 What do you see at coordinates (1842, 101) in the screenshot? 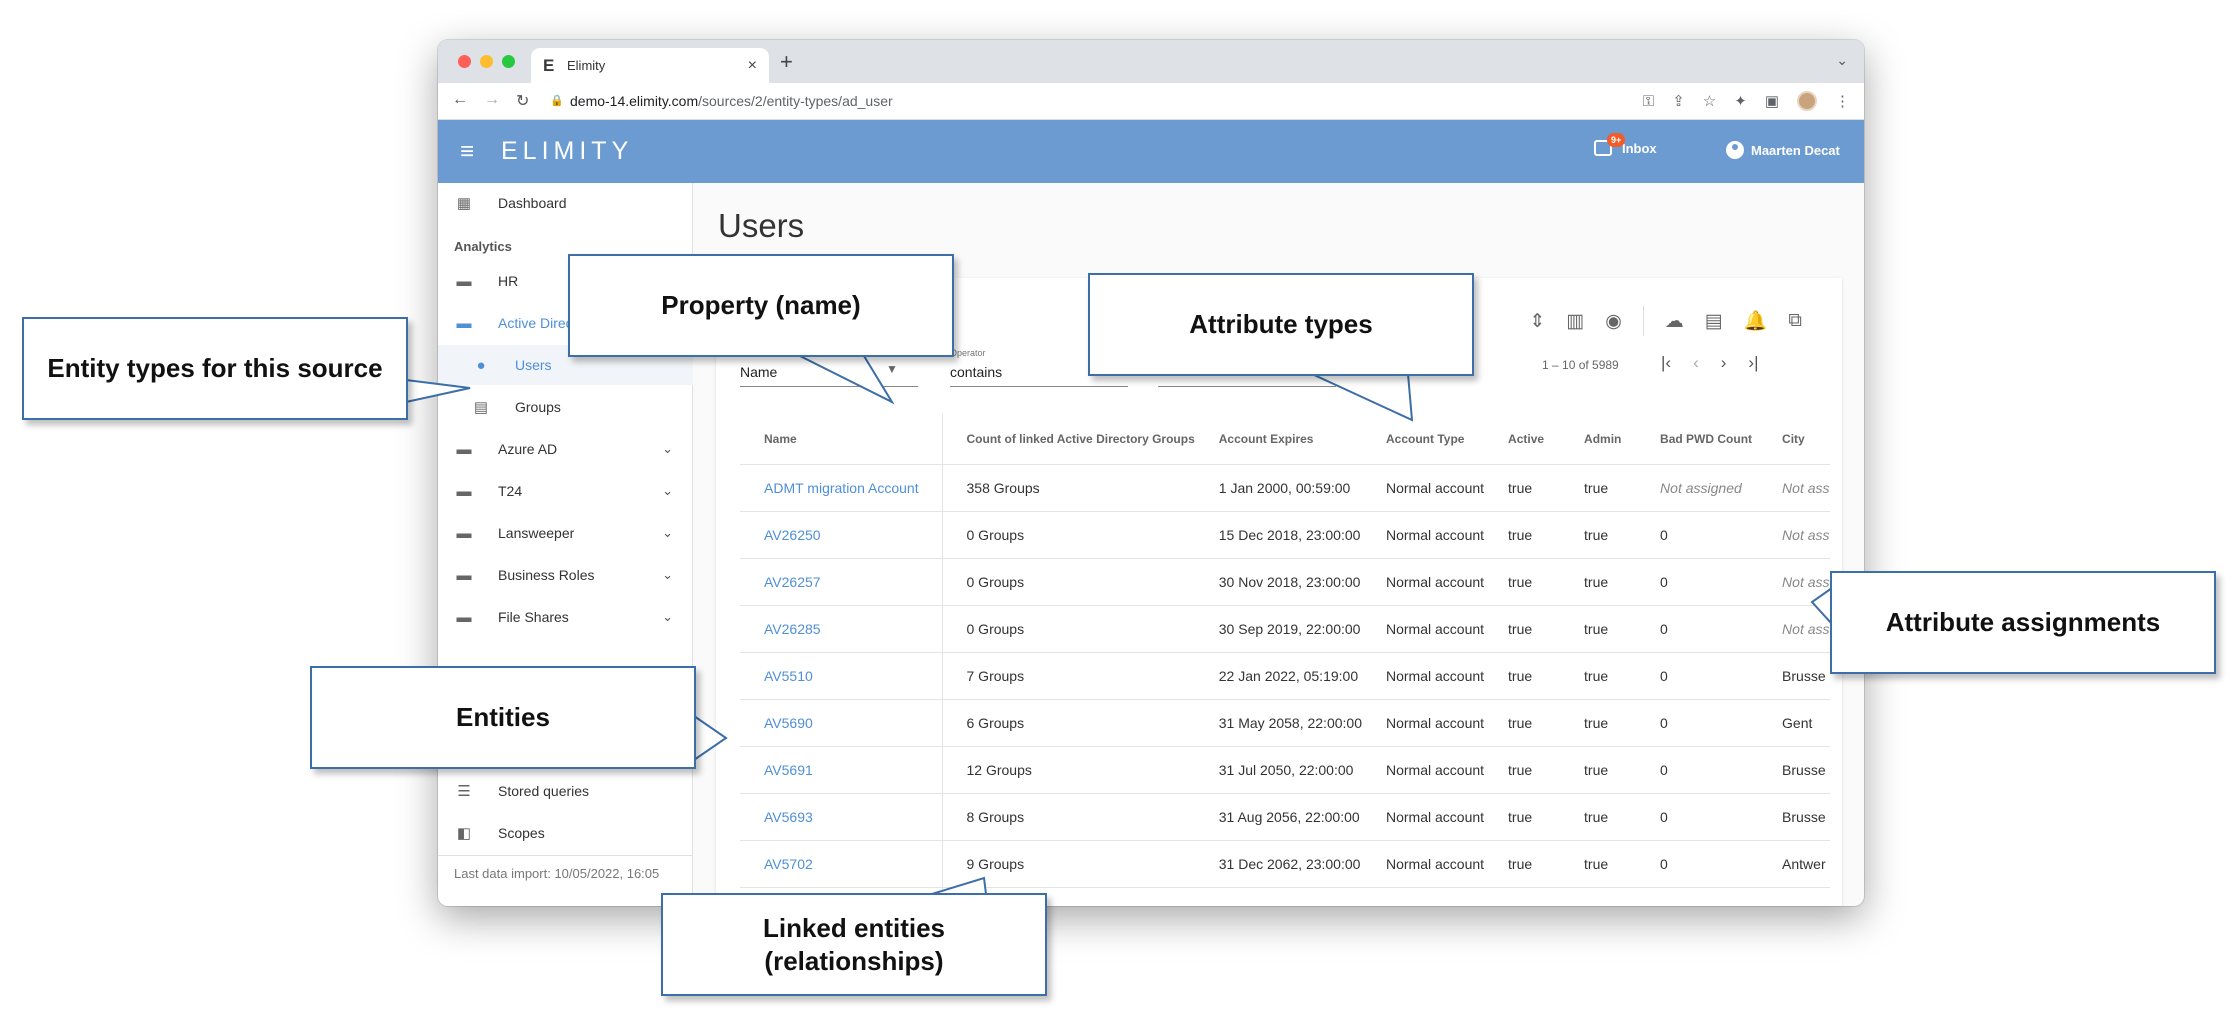
I see `browser-menu-icon: ⋮` at bounding box center [1842, 101].